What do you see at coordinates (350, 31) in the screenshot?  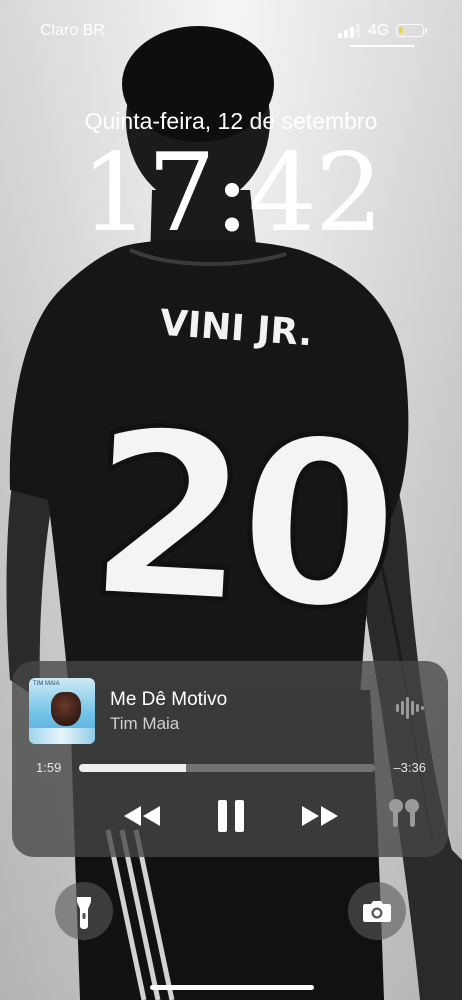 I see `signal-icon` at bounding box center [350, 31].